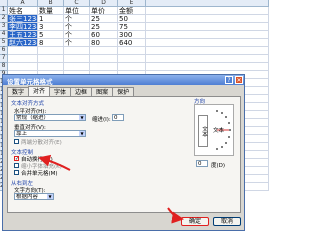  Describe the element at coordinates (50, 133) in the screenshot. I see `vertical-select: 靠上 ▼` at that location.